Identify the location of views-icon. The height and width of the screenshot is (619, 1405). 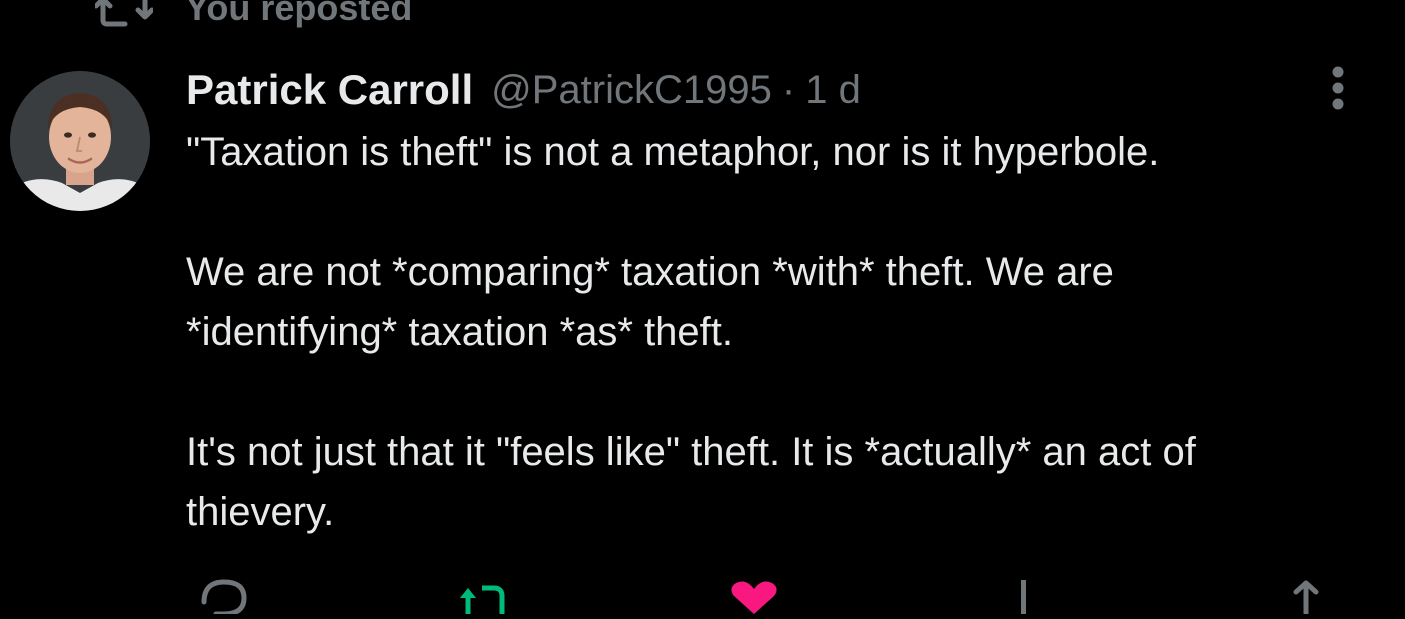
(1023, 597).